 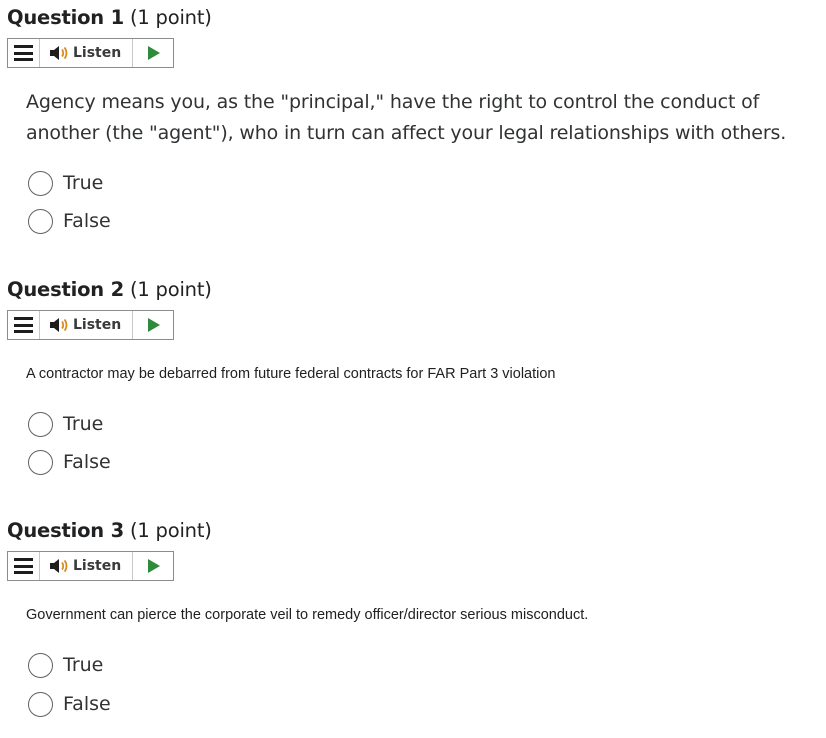 I want to click on question-title: Question 2 (1 point), so click(x=109, y=290).